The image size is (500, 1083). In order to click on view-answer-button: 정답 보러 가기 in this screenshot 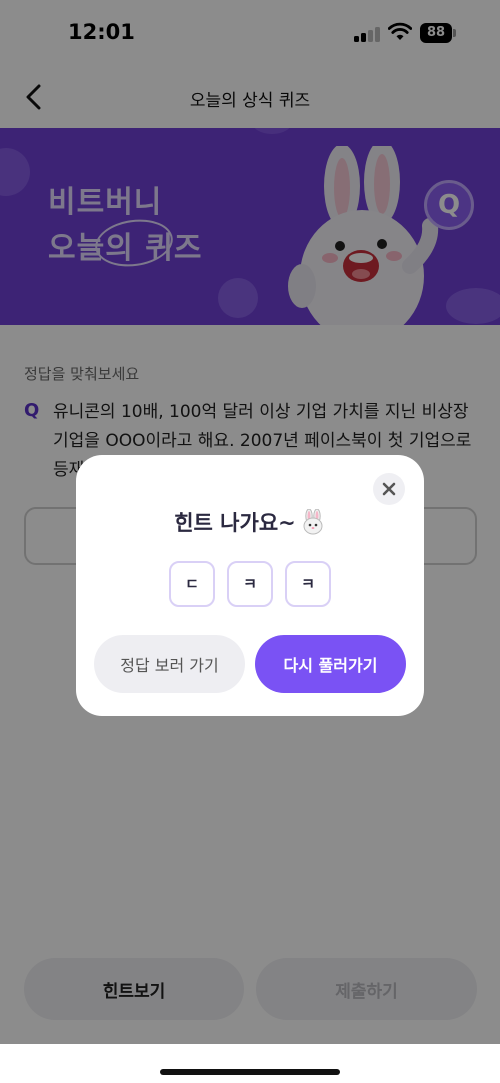, I will do `click(169, 664)`.